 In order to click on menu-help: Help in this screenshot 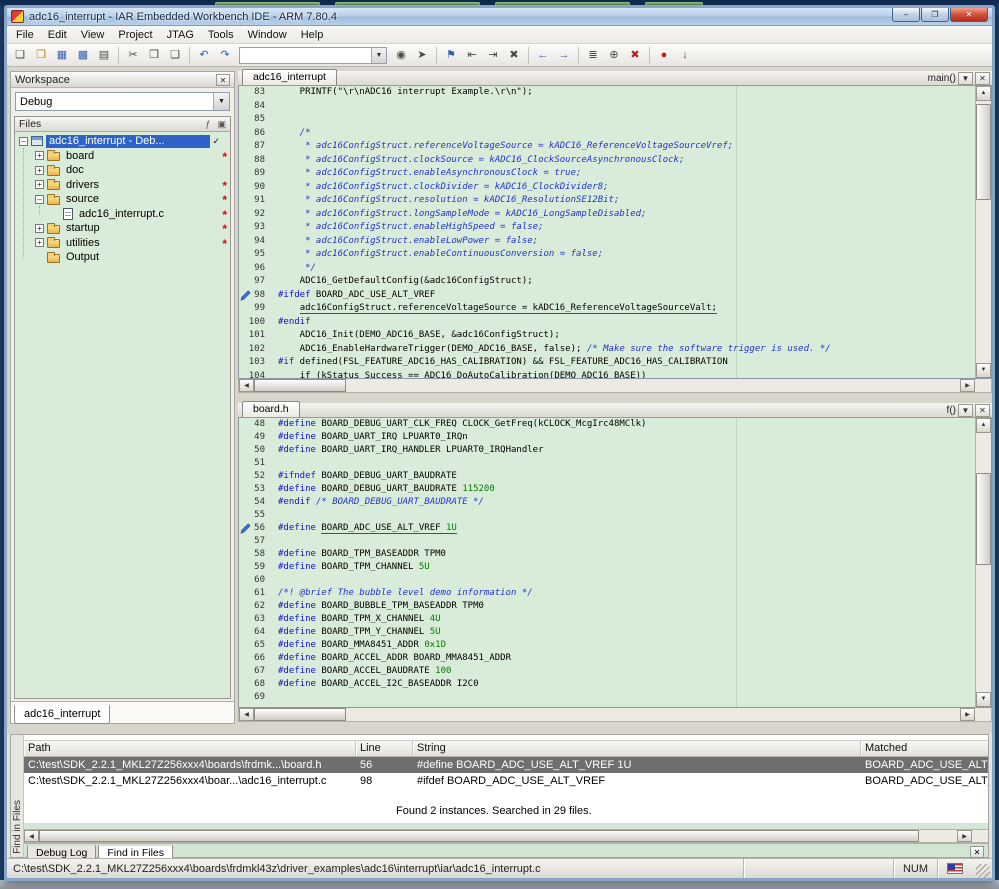, I will do `click(312, 35)`.